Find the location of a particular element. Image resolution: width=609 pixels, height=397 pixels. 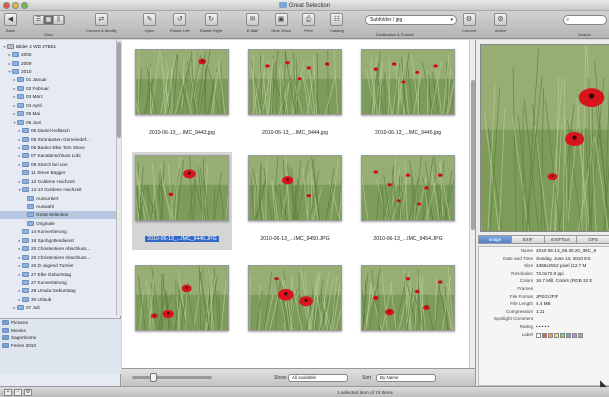

show-filter-select: All available is located at coordinates (318, 378).